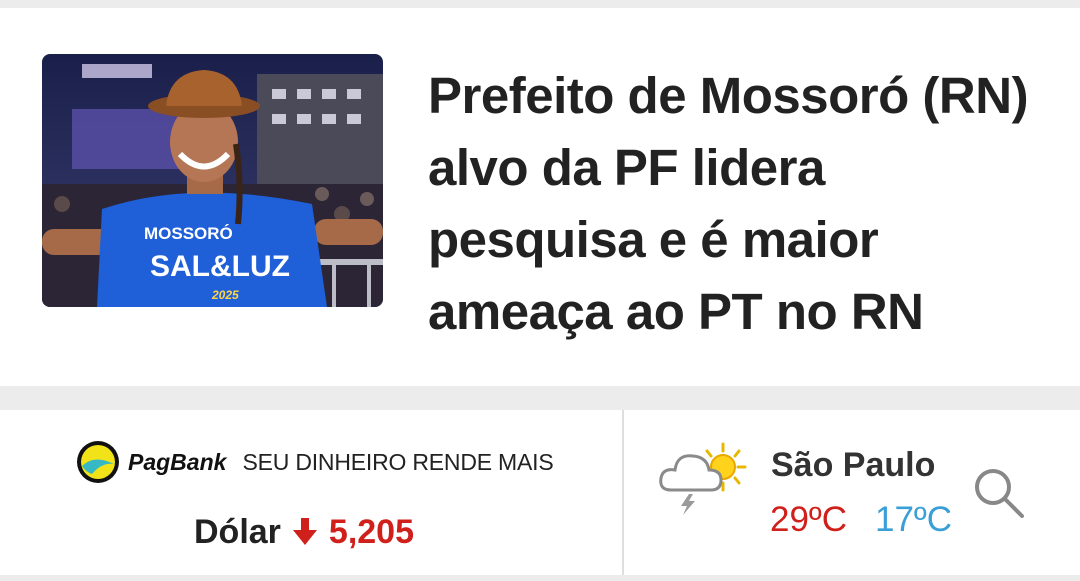  What do you see at coordinates (177, 461) in the screenshot?
I see `pagbank-brand: PagBank` at bounding box center [177, 461].